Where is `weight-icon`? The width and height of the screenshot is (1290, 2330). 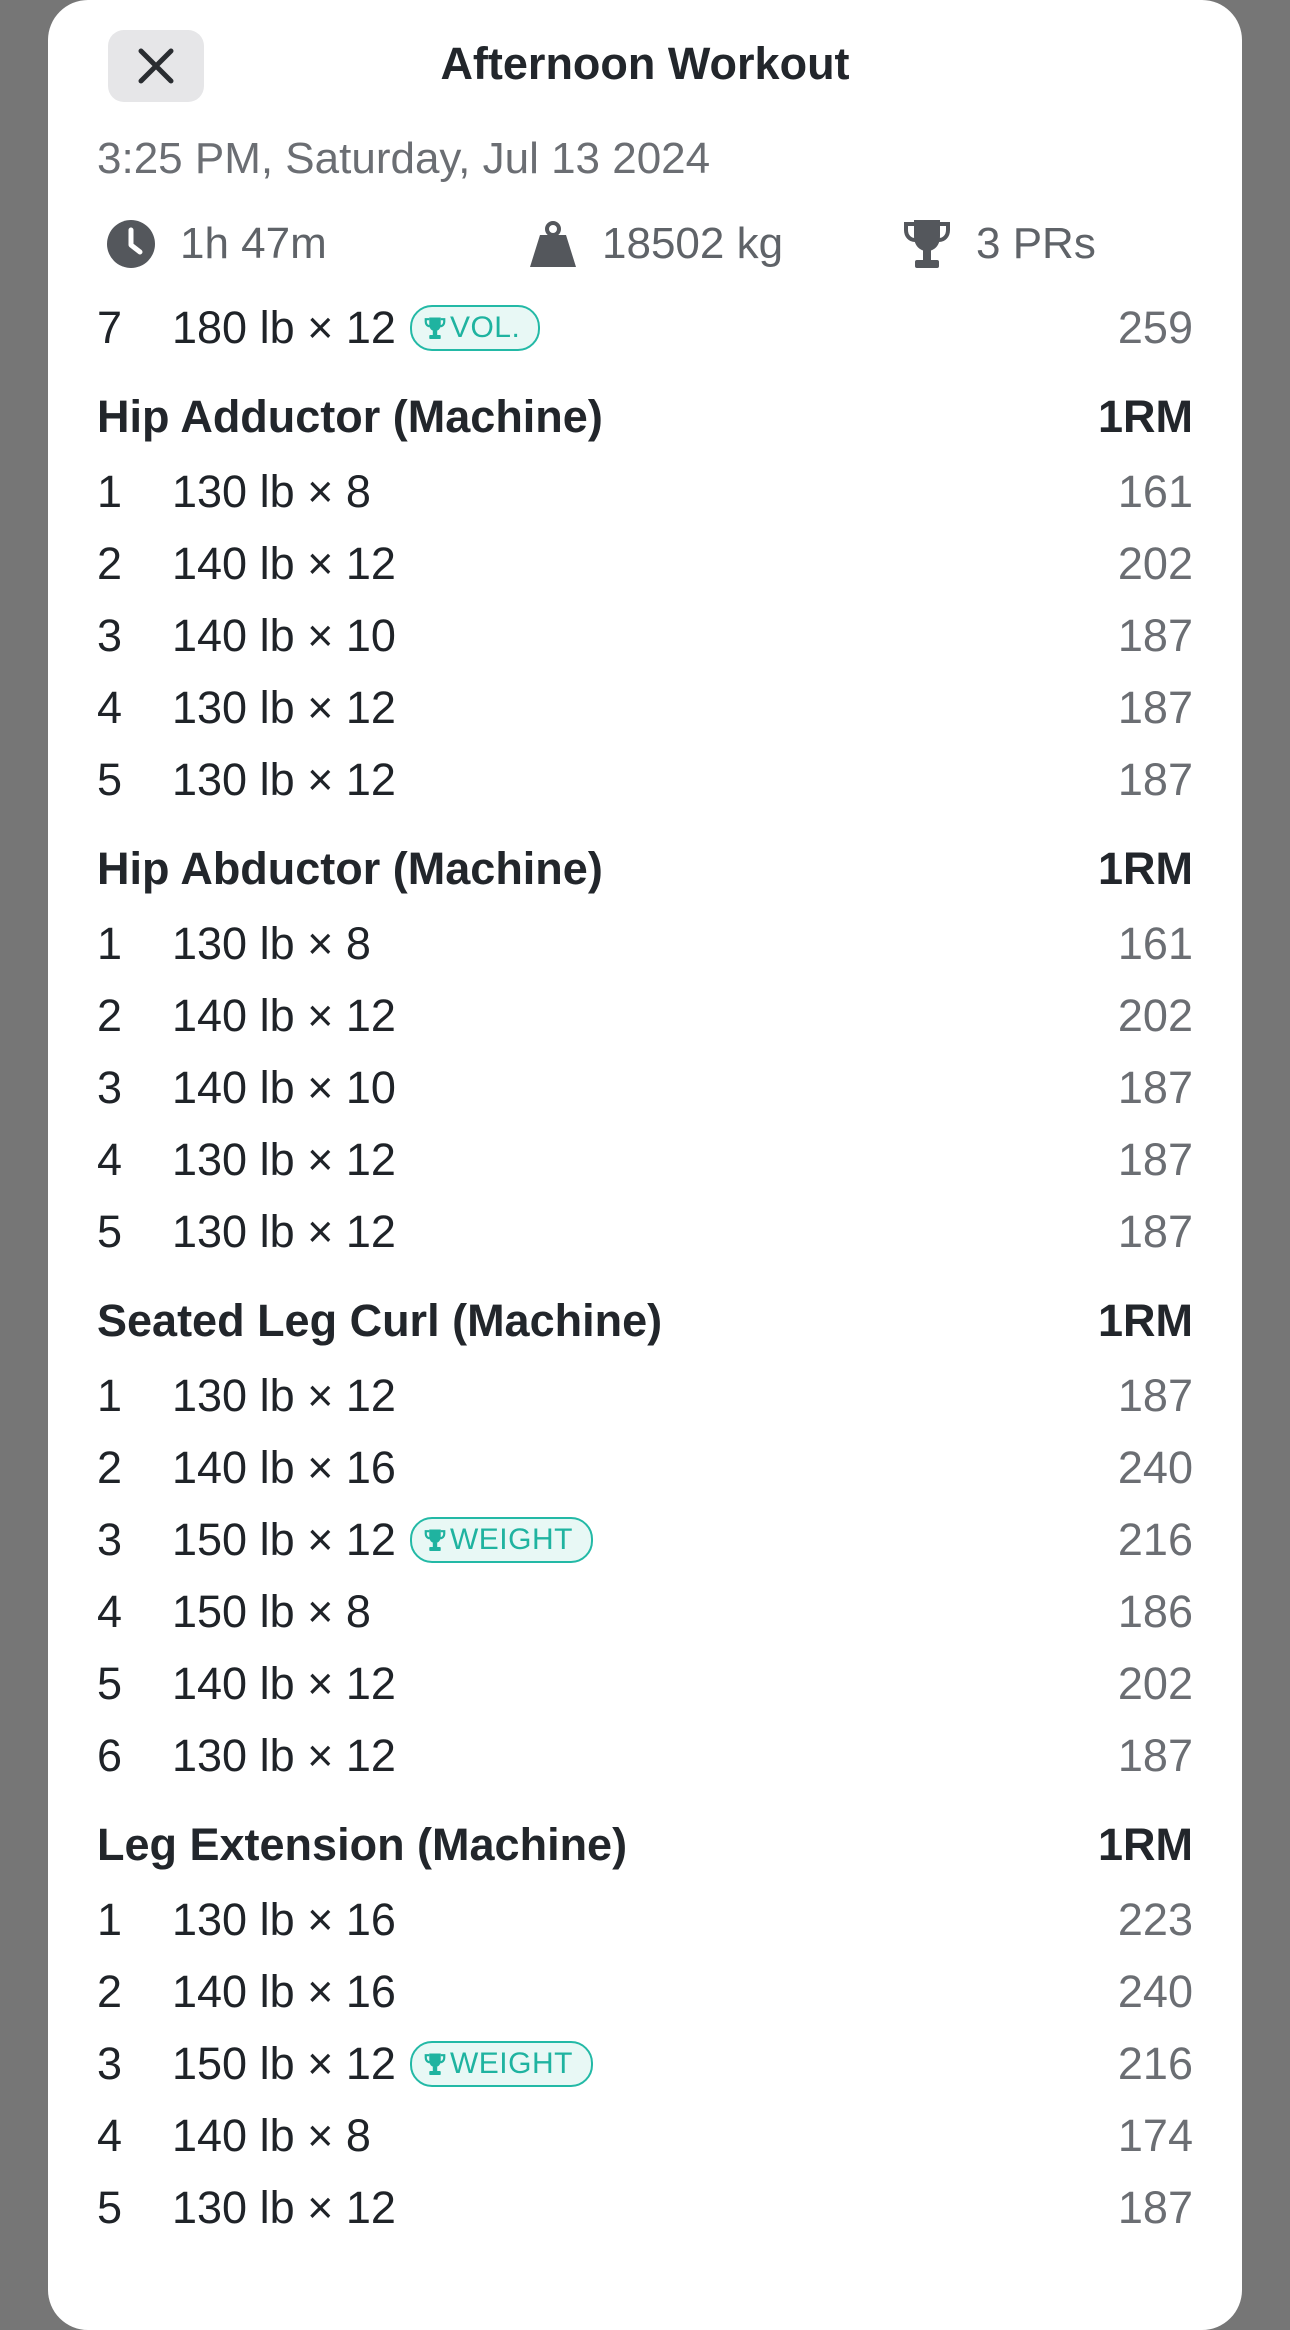 weight-icon is located at coordinates (553, 244).